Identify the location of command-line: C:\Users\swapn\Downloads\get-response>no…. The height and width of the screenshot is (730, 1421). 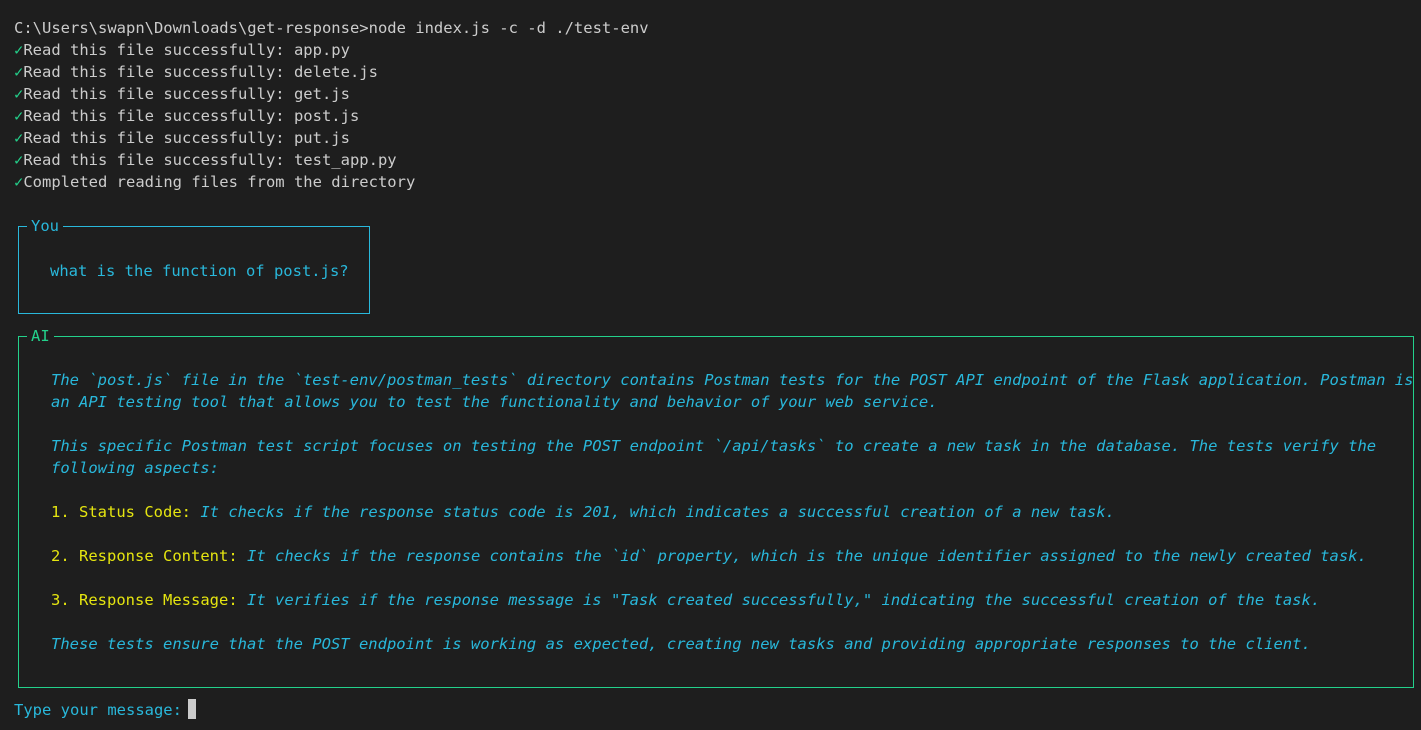
(331, 28).